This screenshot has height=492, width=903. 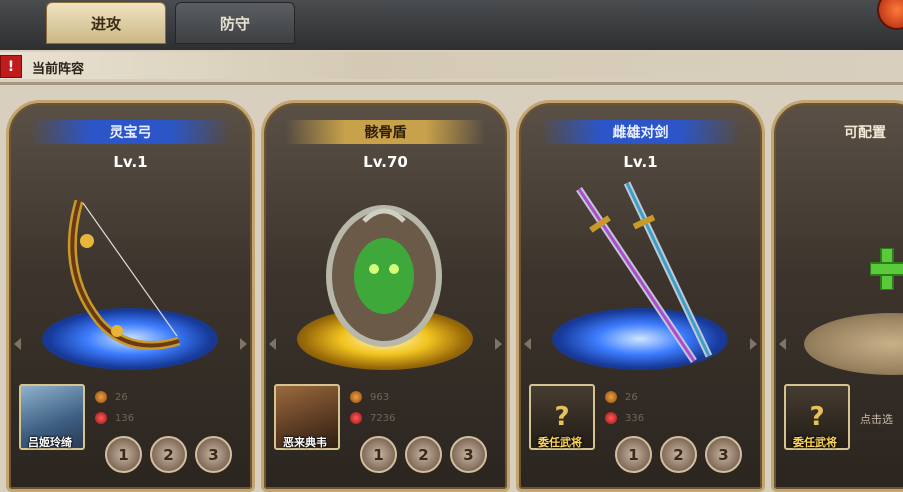 What do you see at coordinates (385, 397) in the screenshot?
I see `stat-row: 963` at bounding box center [385, 397].